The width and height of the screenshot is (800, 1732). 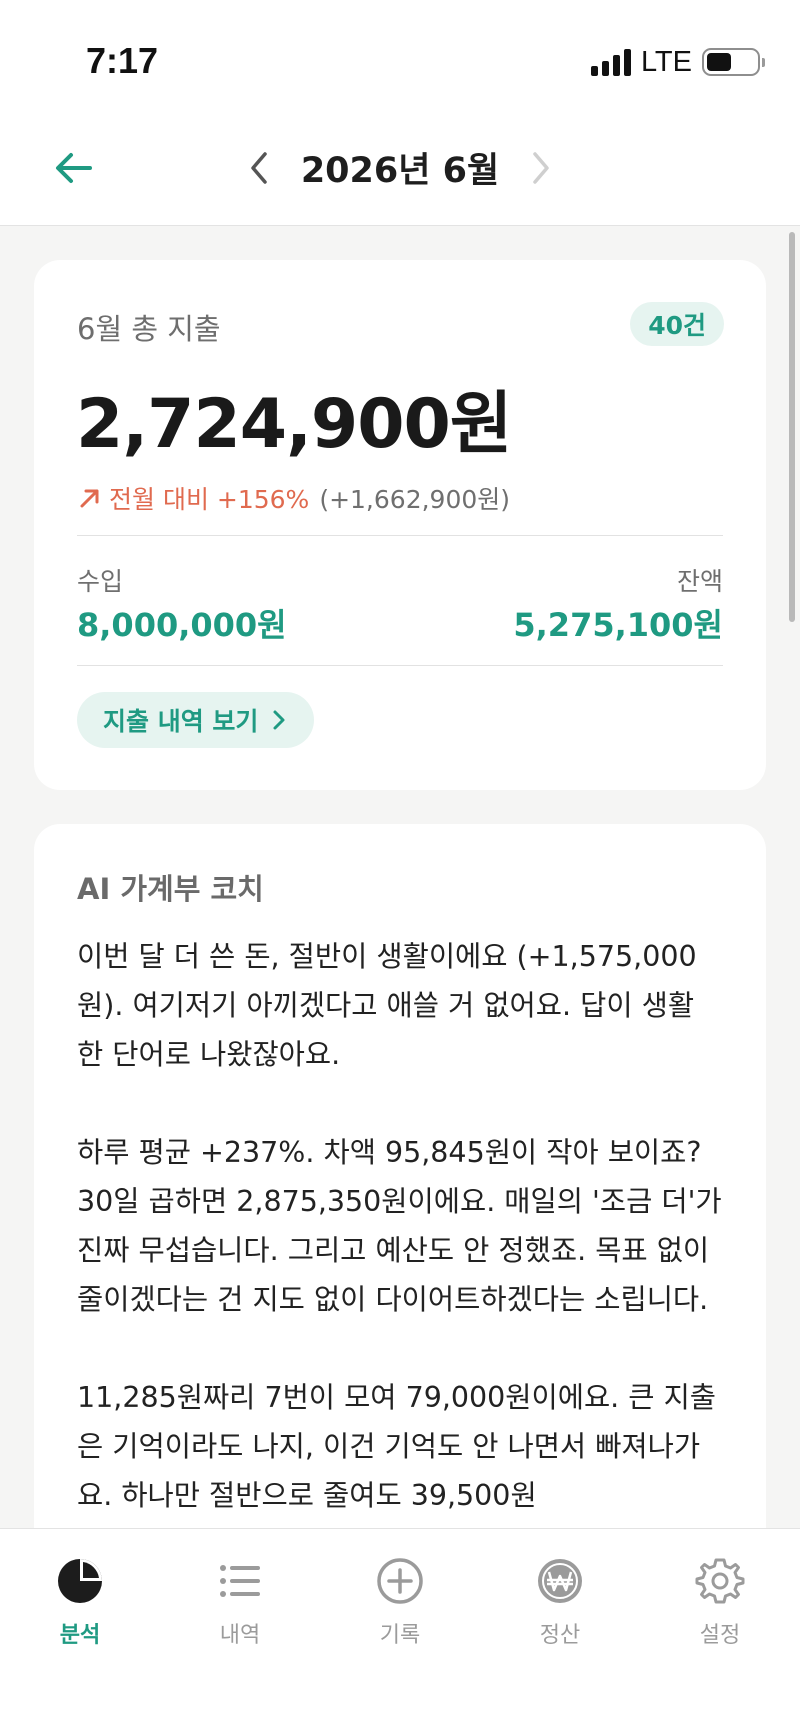 I want to click on tab-settings: 설정, so click(x=720, y=1602).